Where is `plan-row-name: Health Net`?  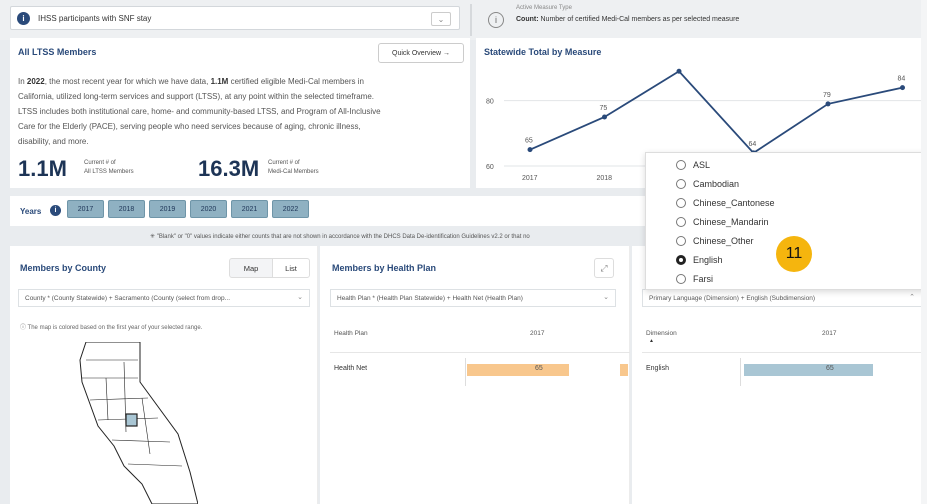 plan-row-name: Health Net is located at coordinates (351, 368).